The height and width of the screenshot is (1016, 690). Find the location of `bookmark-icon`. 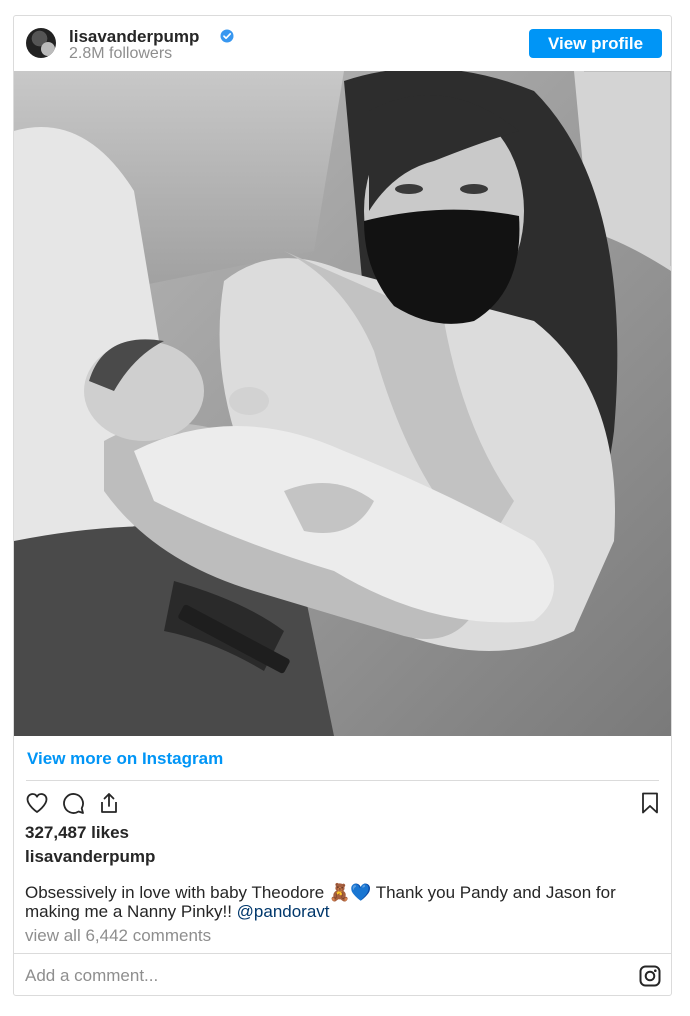

bookmark-icon is located at coordinates (650, 803).